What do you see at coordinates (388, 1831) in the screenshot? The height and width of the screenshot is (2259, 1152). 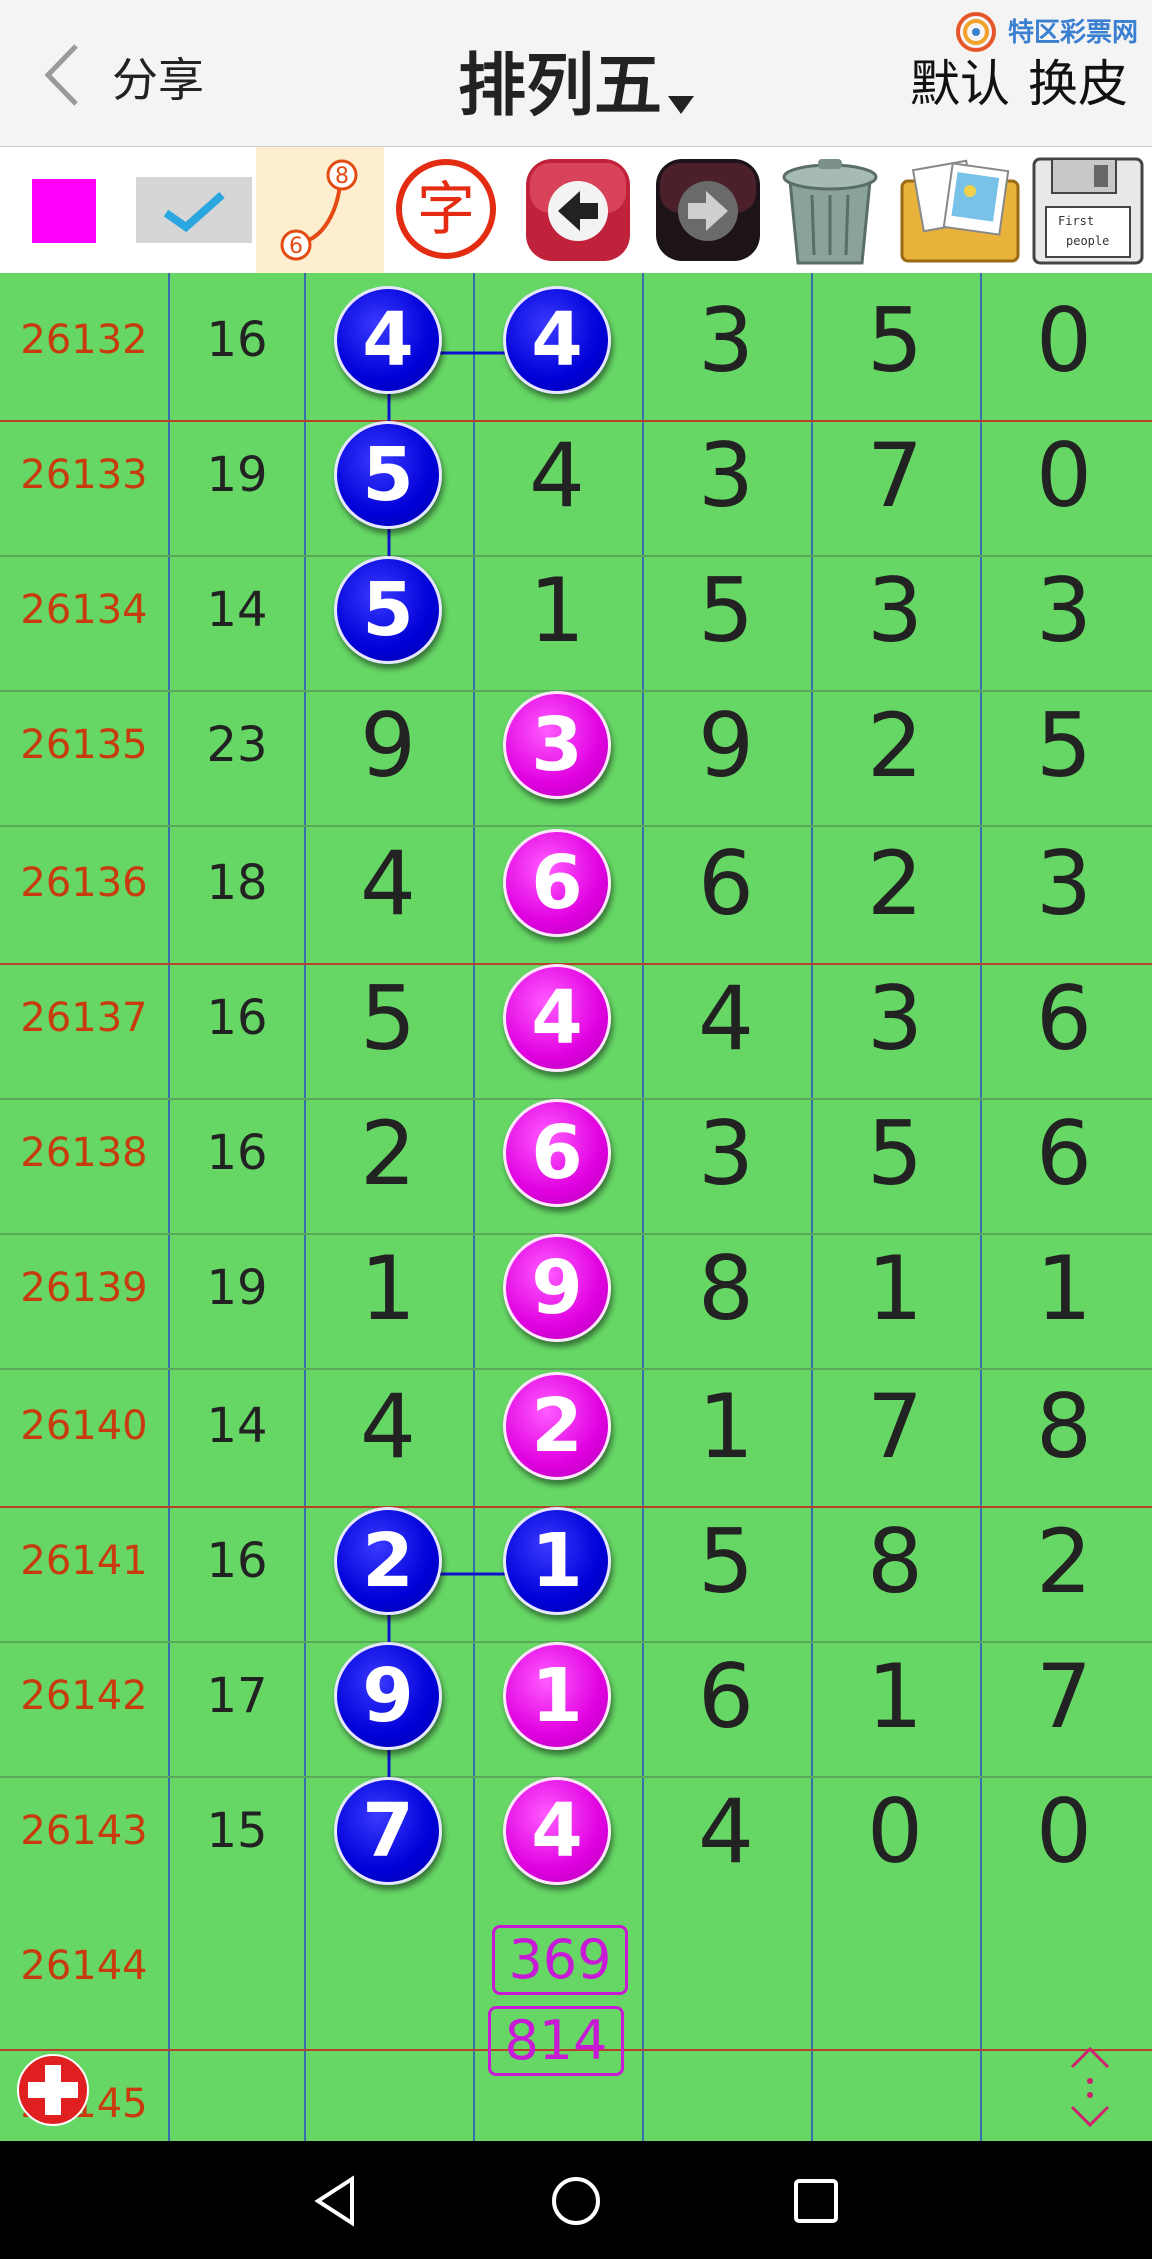 I see `blue-ball-digit: 7` at bounding box center [388, 1831].